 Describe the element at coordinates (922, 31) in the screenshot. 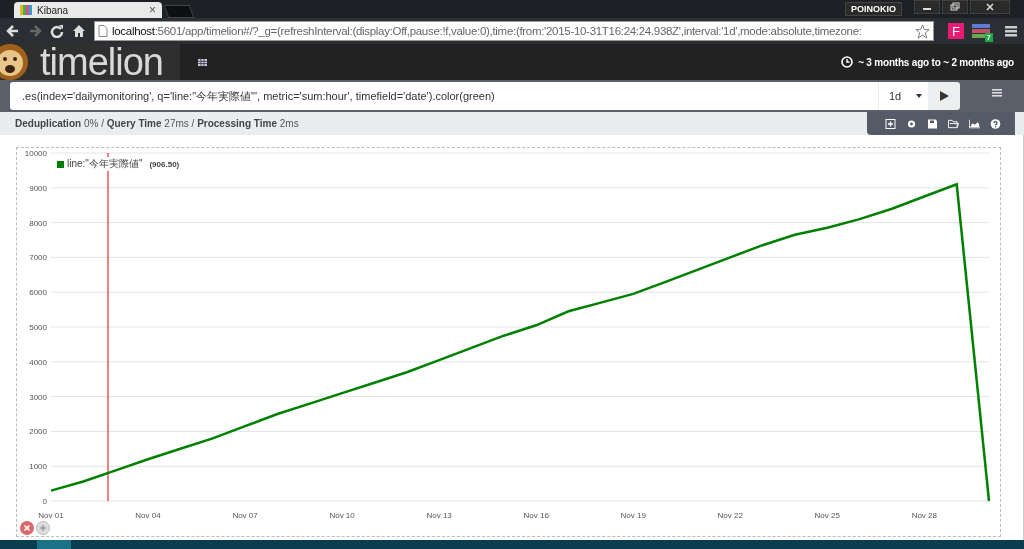

I see `bookmark-star-icon` at that location.